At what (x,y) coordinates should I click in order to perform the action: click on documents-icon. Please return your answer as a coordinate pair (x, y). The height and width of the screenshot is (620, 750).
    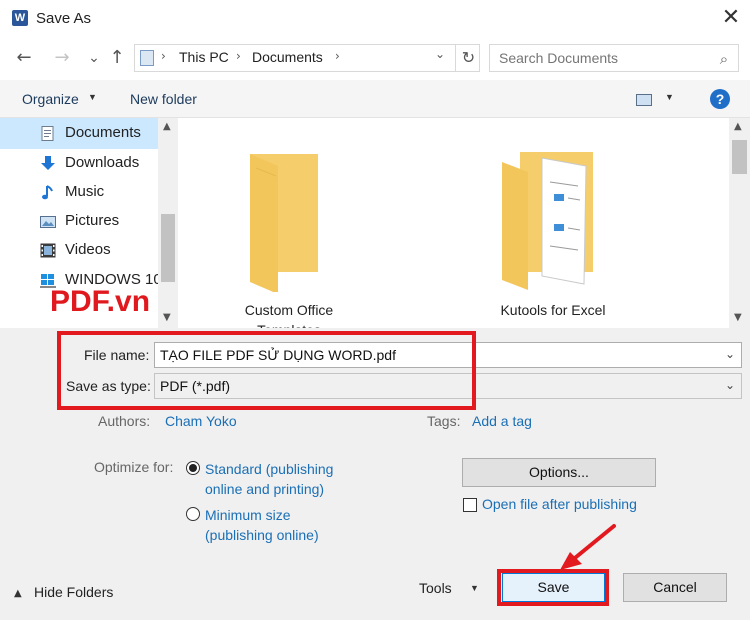
    Looking at the image, I should click on (47, 133).